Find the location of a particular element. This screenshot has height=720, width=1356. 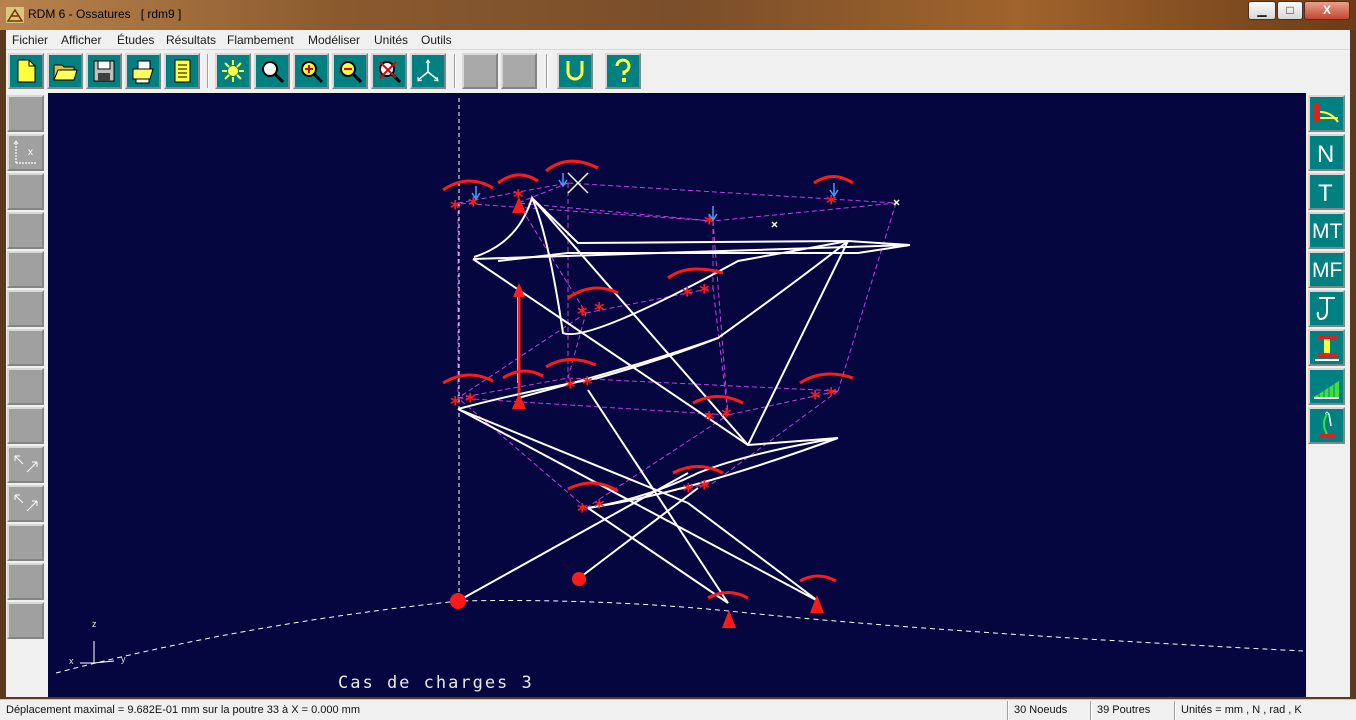

save-button is located at coordinates (104, 71).